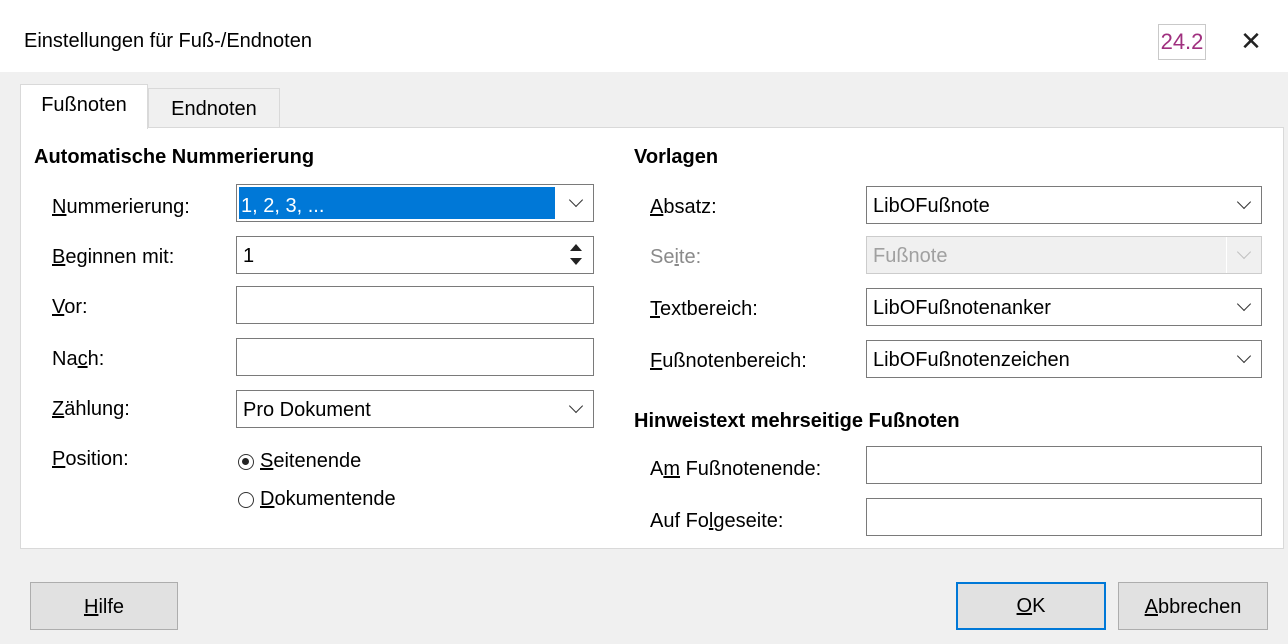 Image resolution: width=1288 pixels, height=644 pixels. I want to click on spin-buttons, so click(576, 255).